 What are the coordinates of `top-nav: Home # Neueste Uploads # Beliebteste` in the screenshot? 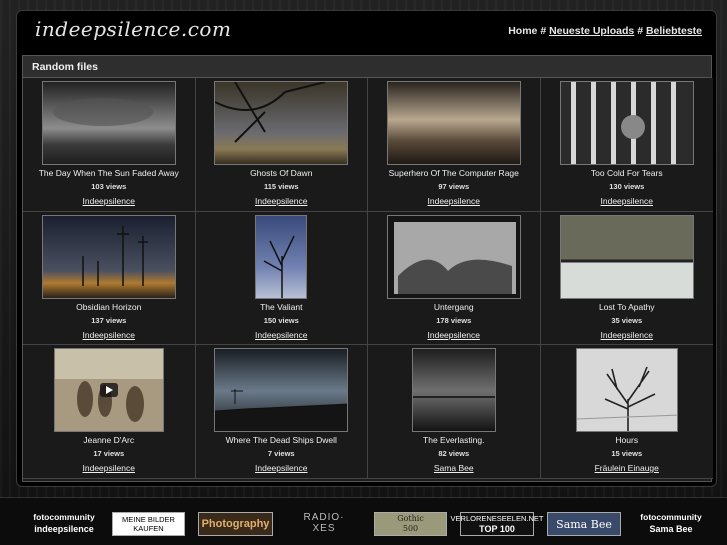 It's located at (605, 31).